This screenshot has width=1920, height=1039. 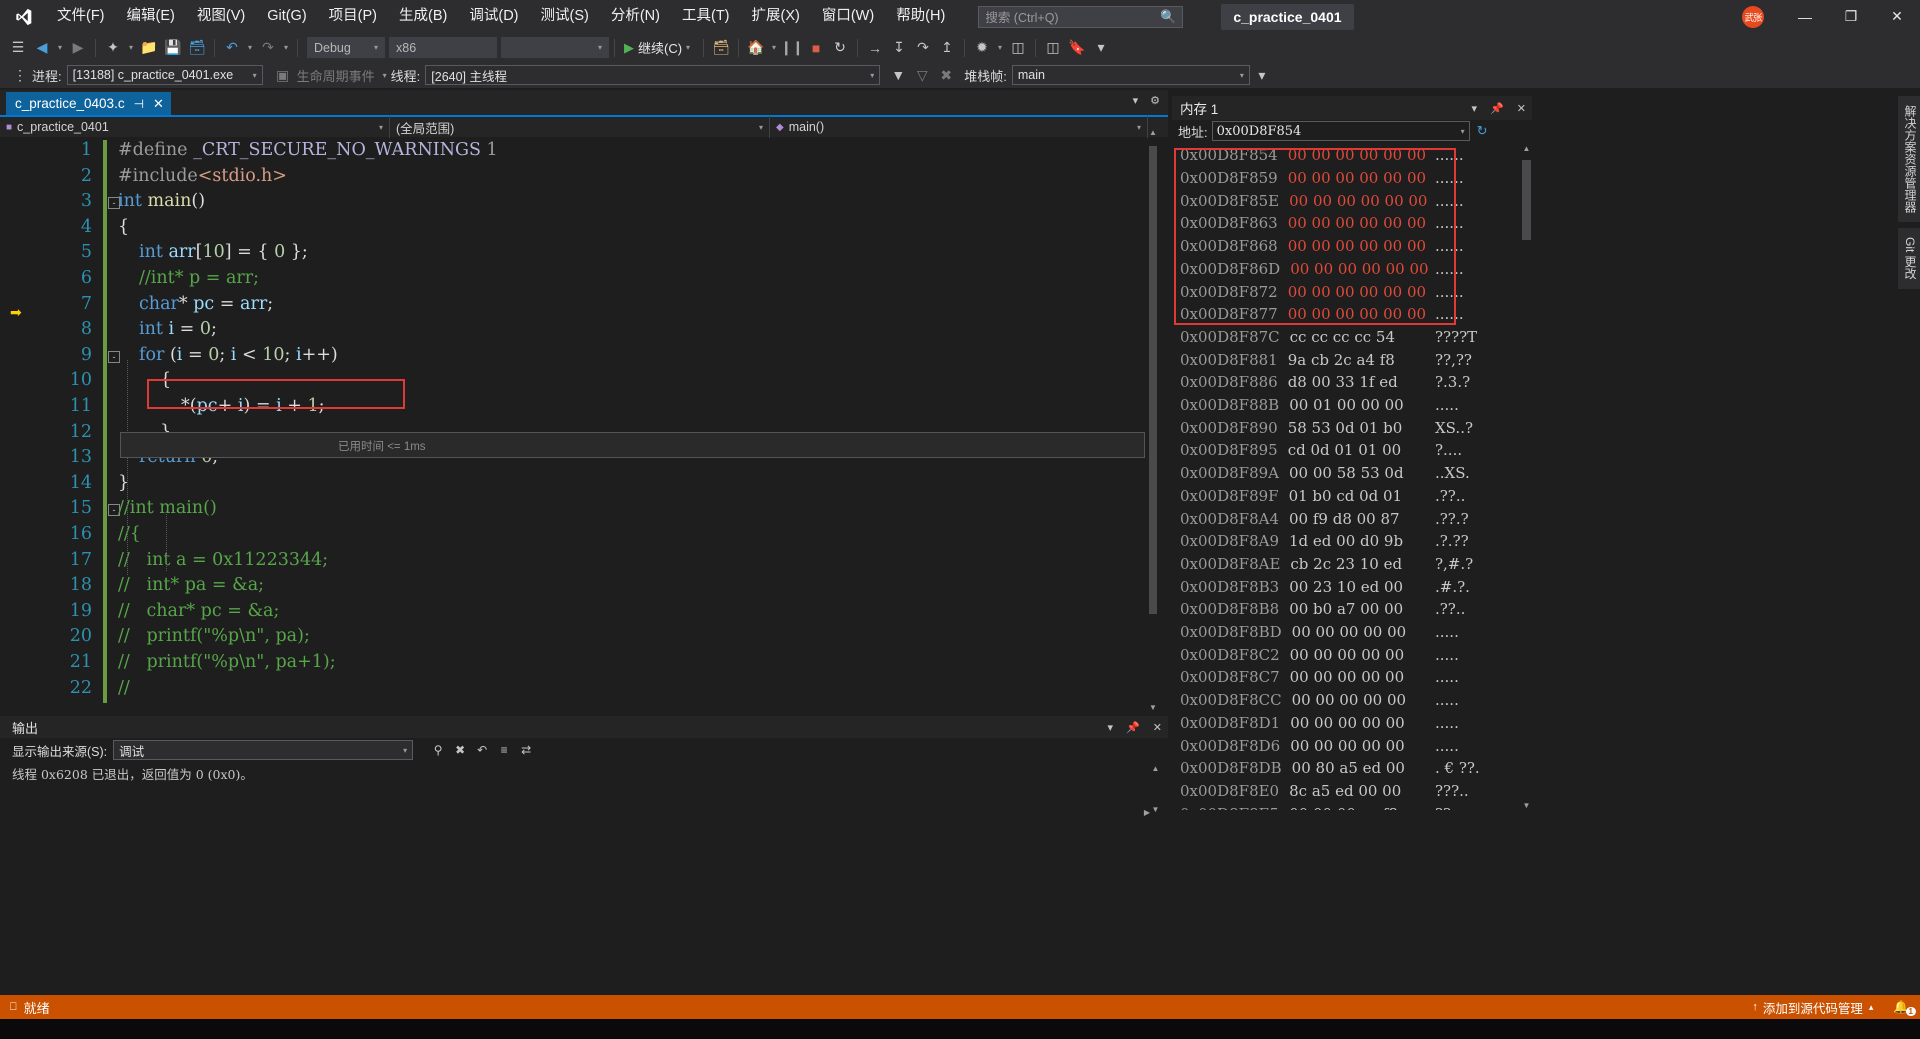 What do you see at coordinates (223, 560) in the screenshot?
I see `code-line: // int a = 0x11223344;` at bounding box center [223, 560].